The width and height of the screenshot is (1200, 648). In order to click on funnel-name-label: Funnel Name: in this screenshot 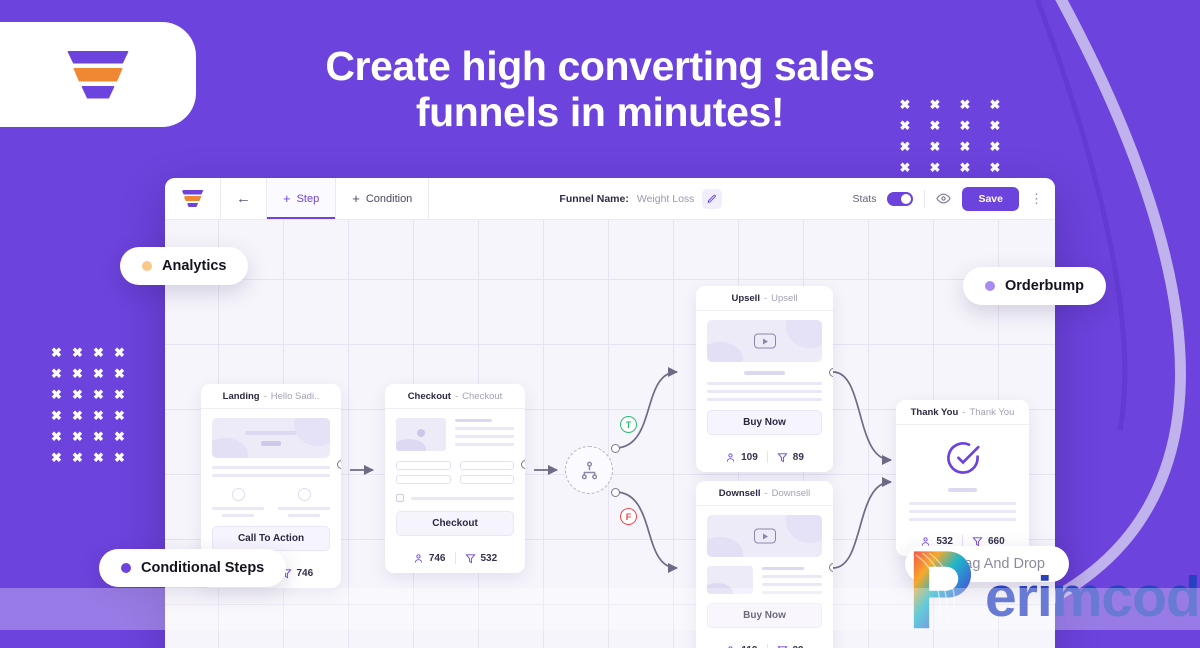, I will do `click(593, 199)`.